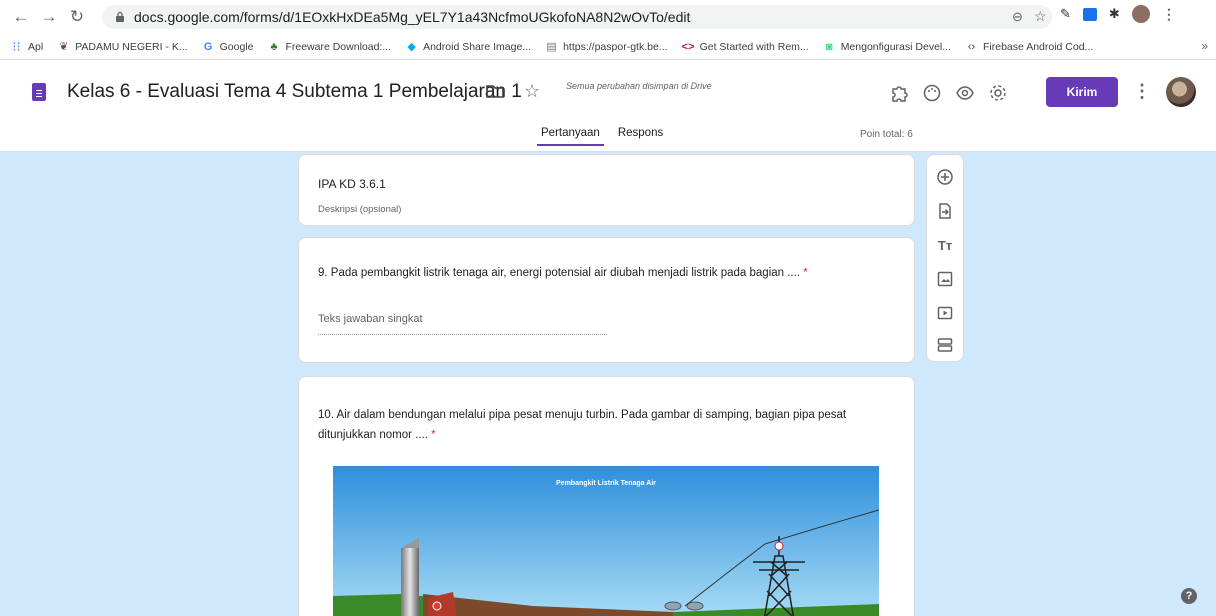 This screenshot has width=1216, height=616. What do you see at coordinates (1114, 14) in the screenshot?
I see `puzzle-extensions-icon: ✱` at bounding box center [1114, 14].